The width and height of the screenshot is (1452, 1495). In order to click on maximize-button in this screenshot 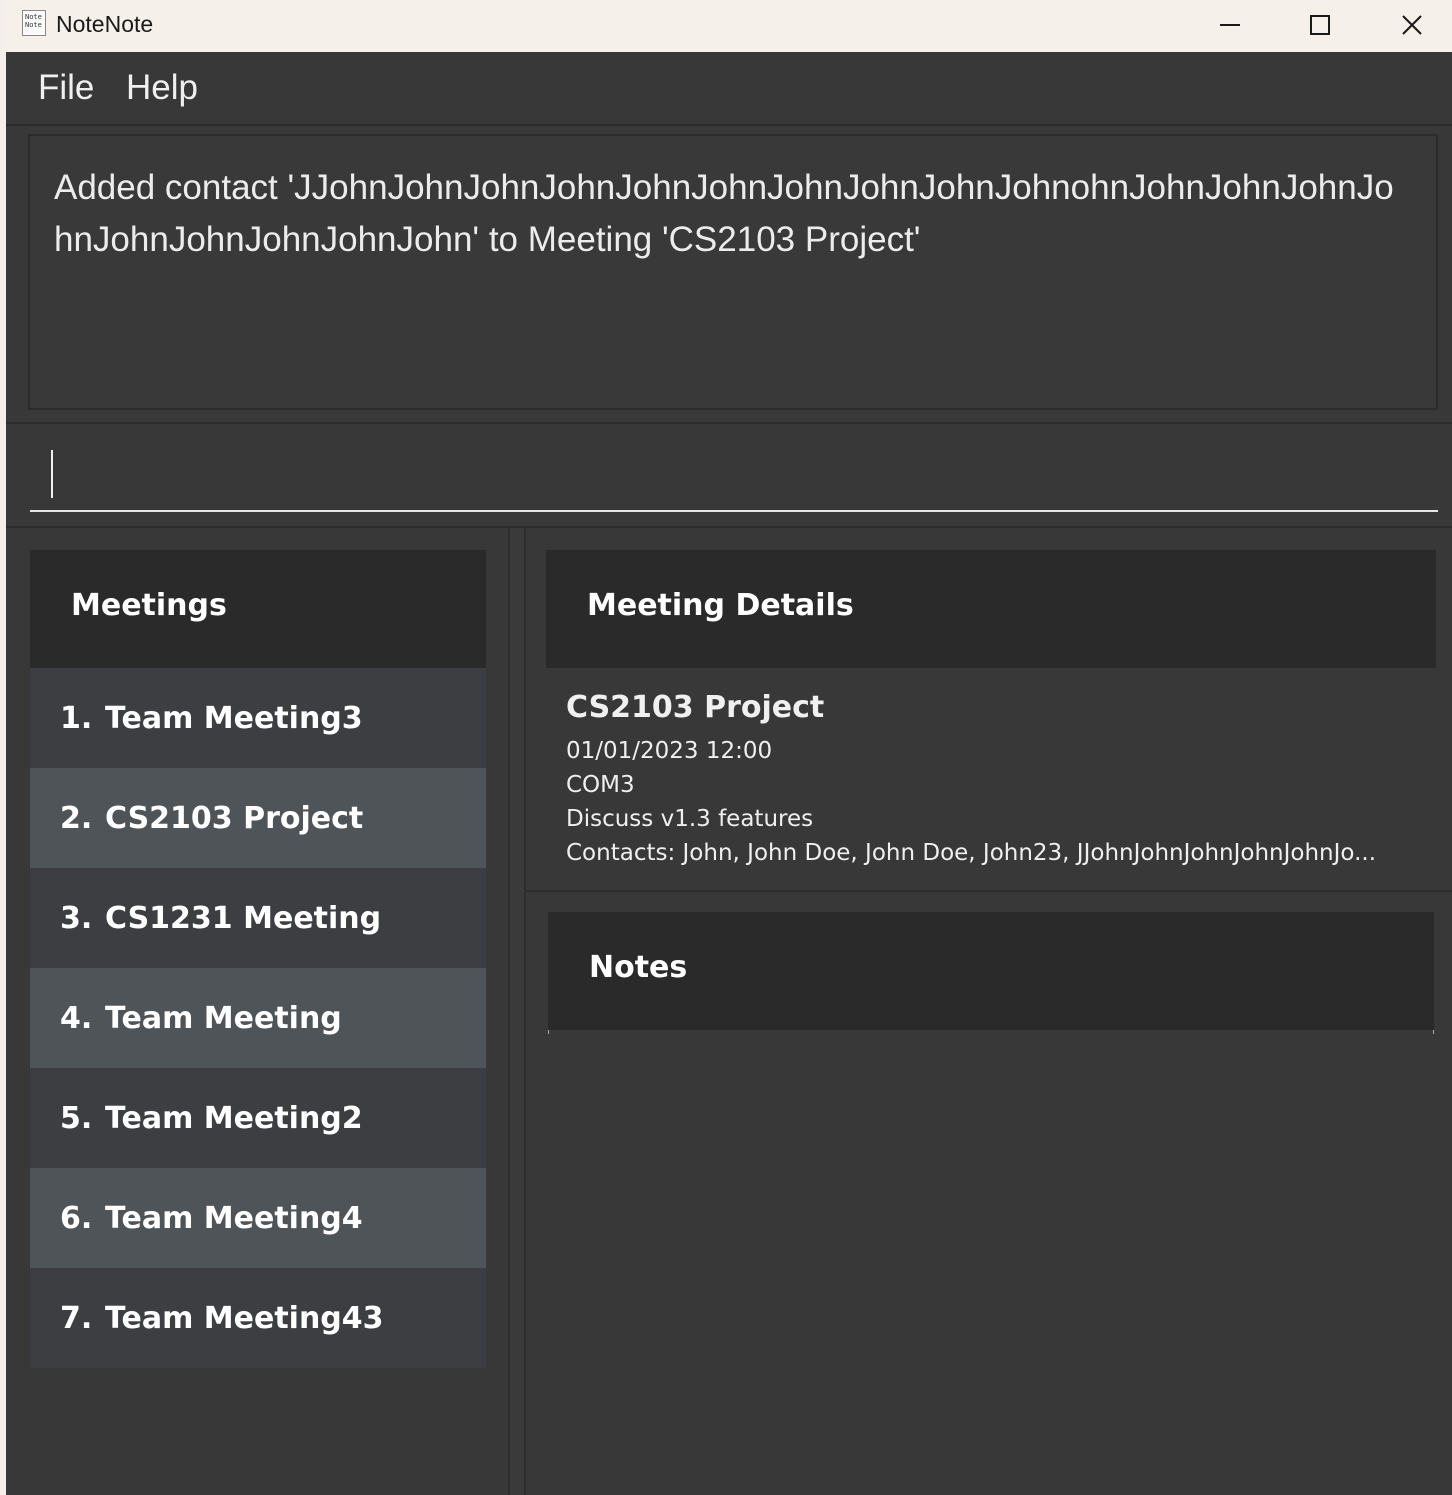, I will do `click(1320, 25)`.